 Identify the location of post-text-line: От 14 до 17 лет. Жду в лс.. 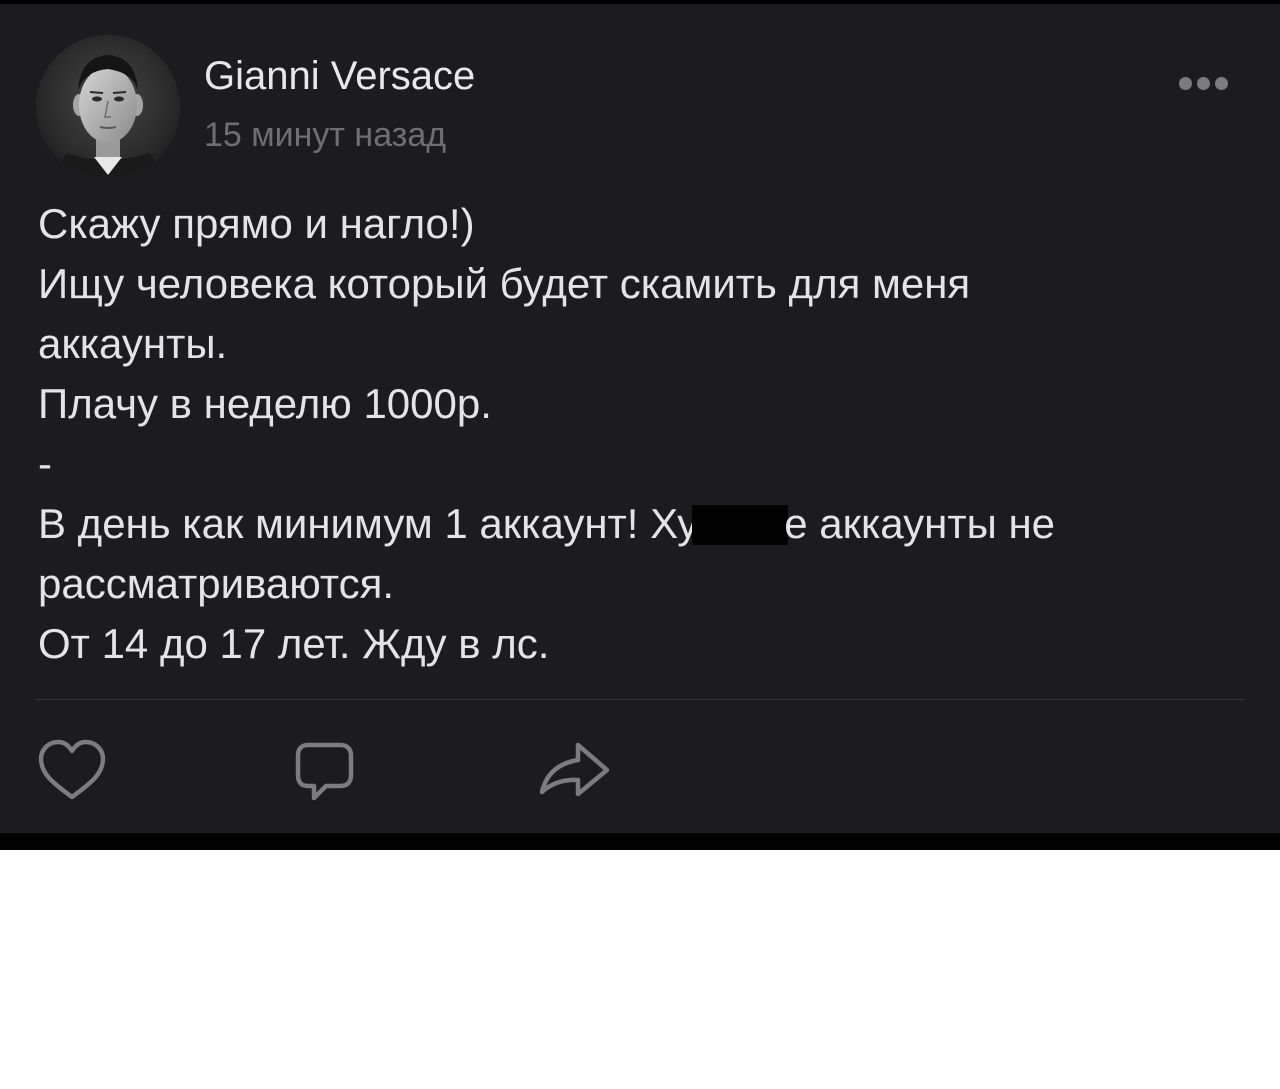
(294, 643).